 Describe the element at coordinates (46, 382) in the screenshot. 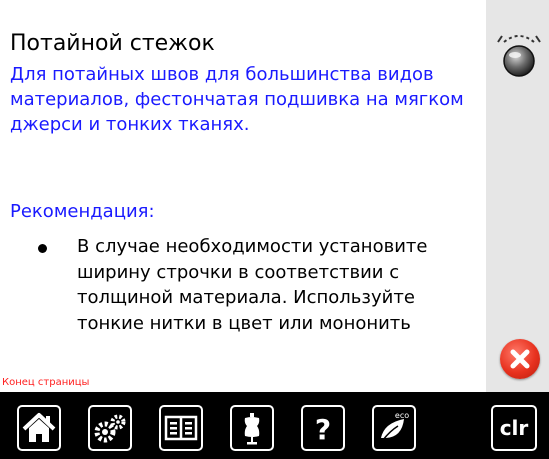

I see `page-end-label: Конец страницы` at that location.